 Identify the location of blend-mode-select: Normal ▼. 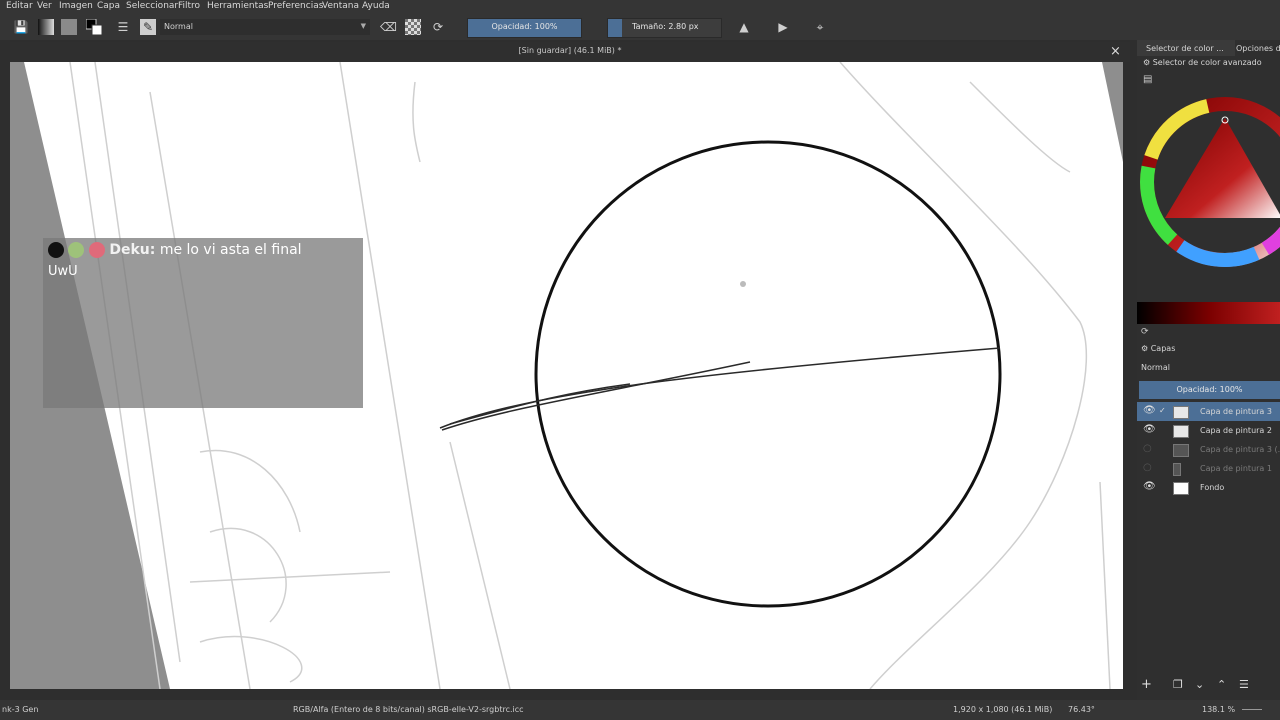
(265, 27).